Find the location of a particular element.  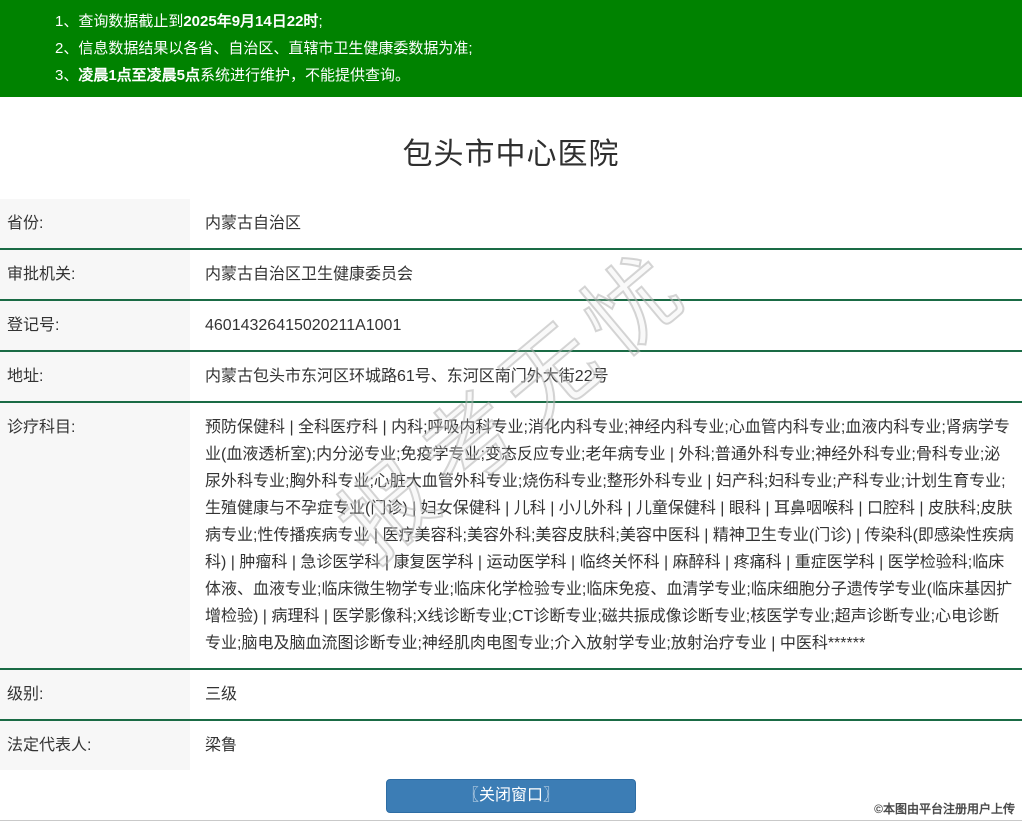

table-row-approval-authority: 审批机关: 内蒙古自治区卫生健康委员会 is located at coordinates (511, 273).